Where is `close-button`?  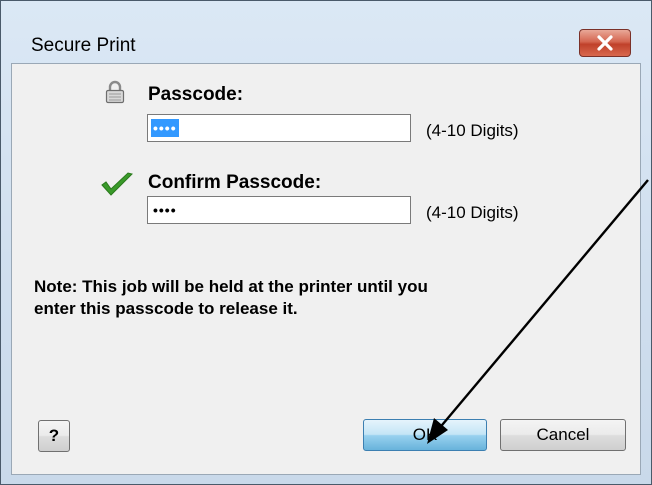
close-button is located at coordinates (605, 43).